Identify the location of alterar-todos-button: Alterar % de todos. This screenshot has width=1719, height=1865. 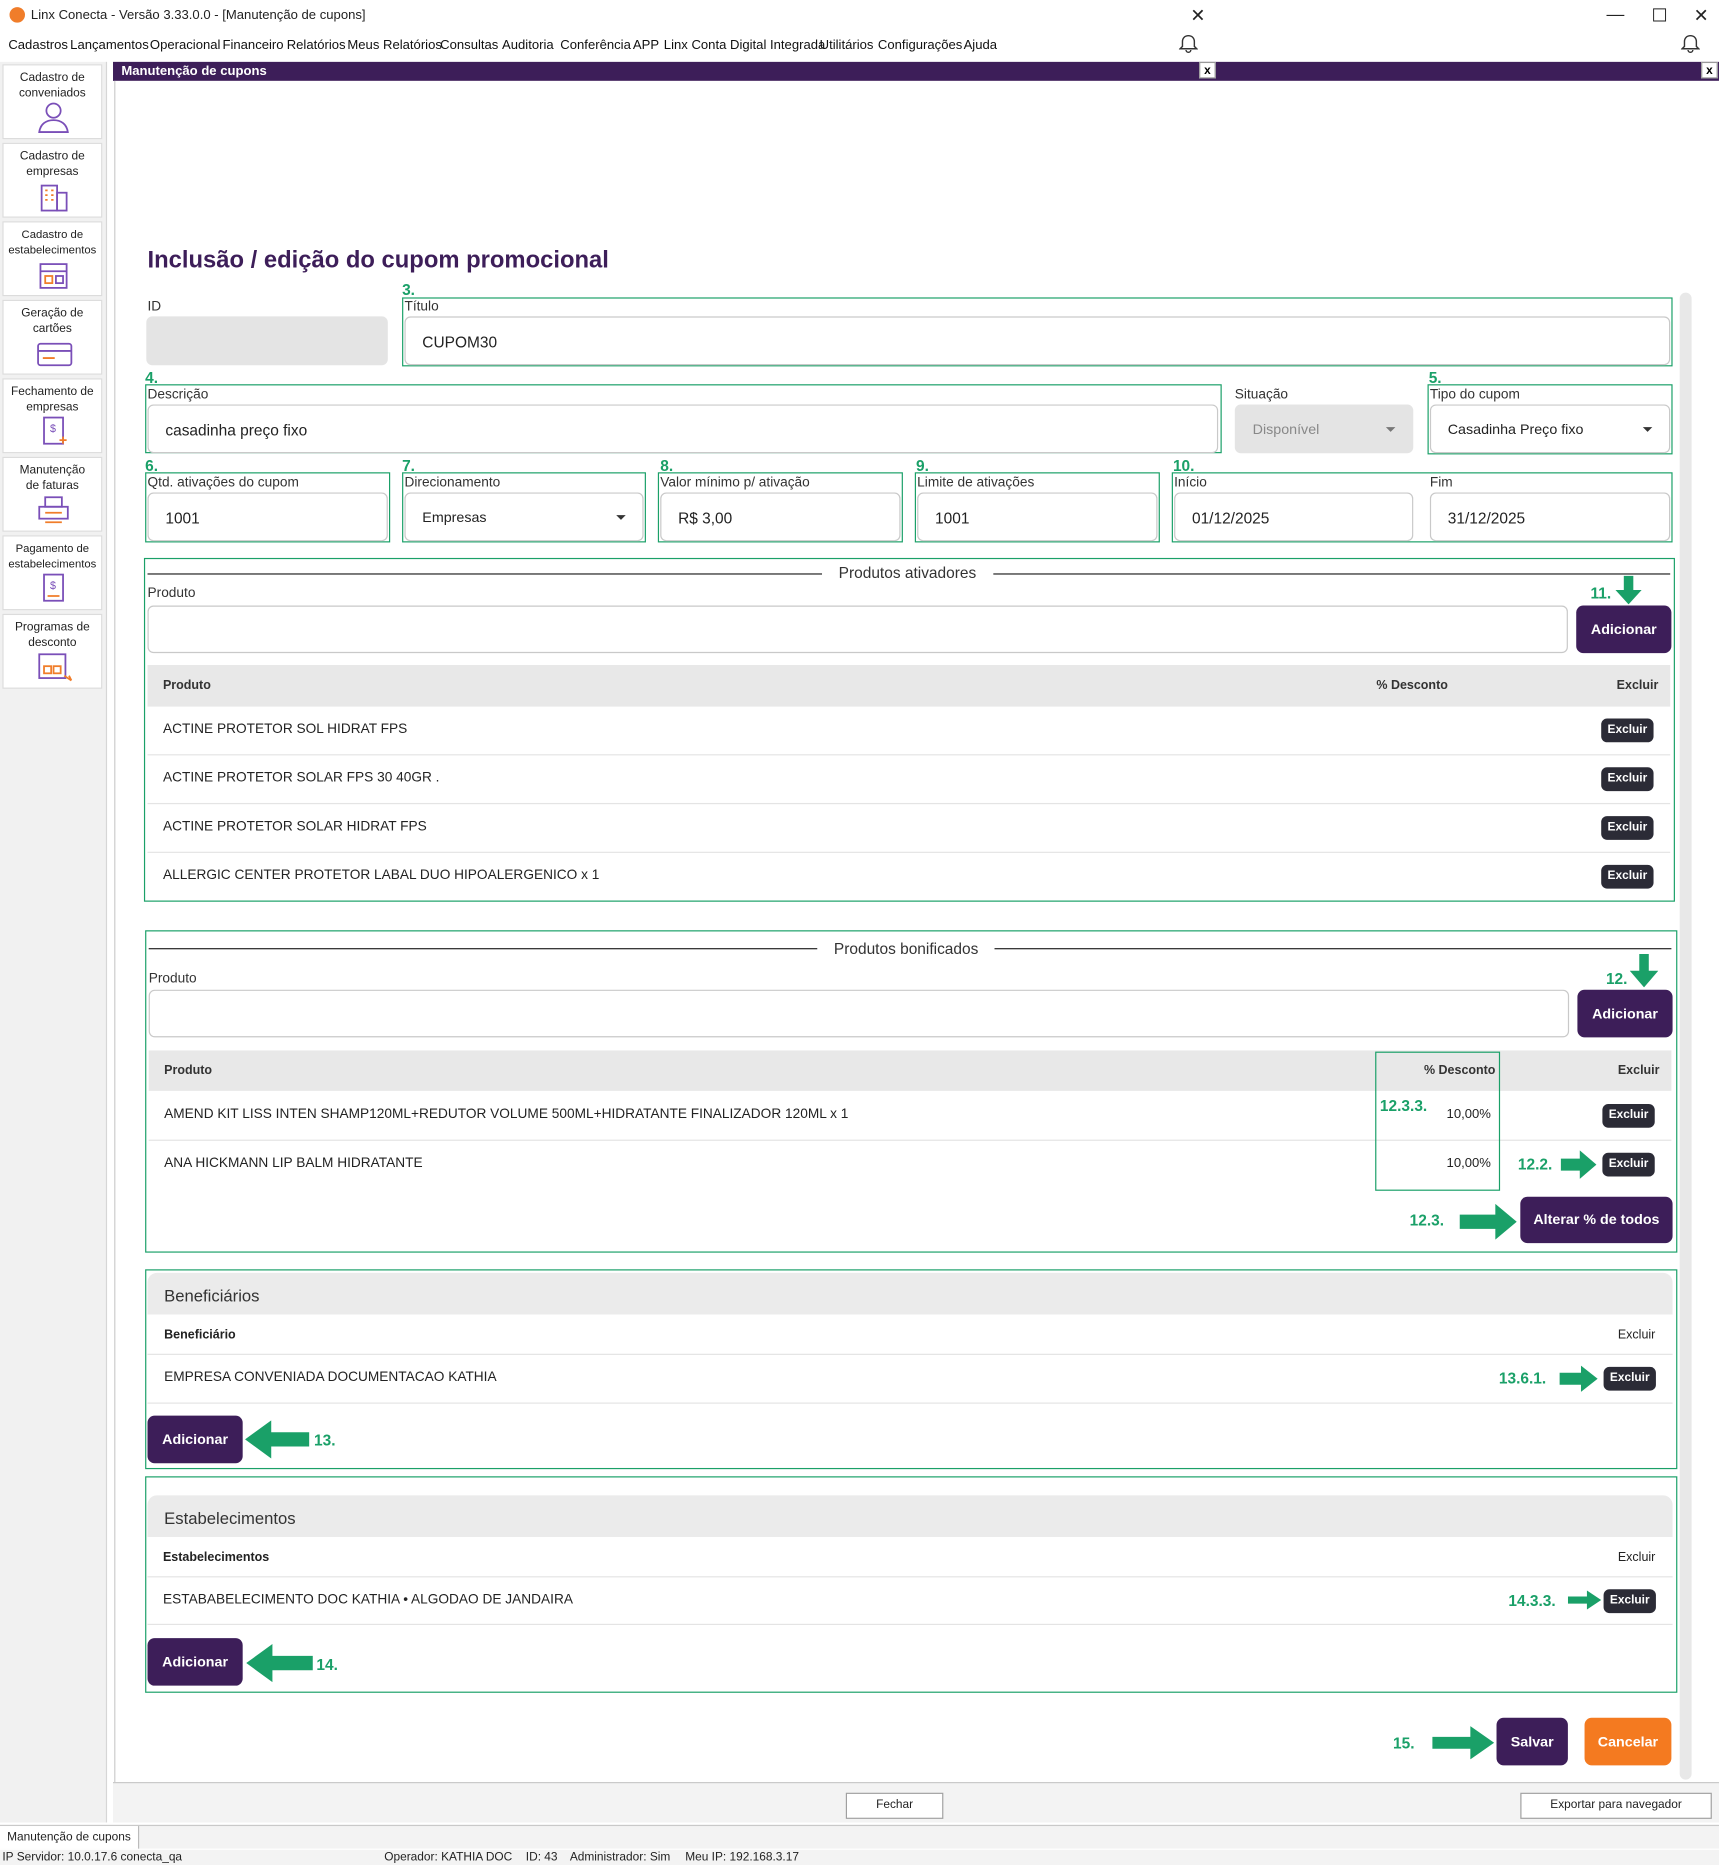
(1596, 1220).